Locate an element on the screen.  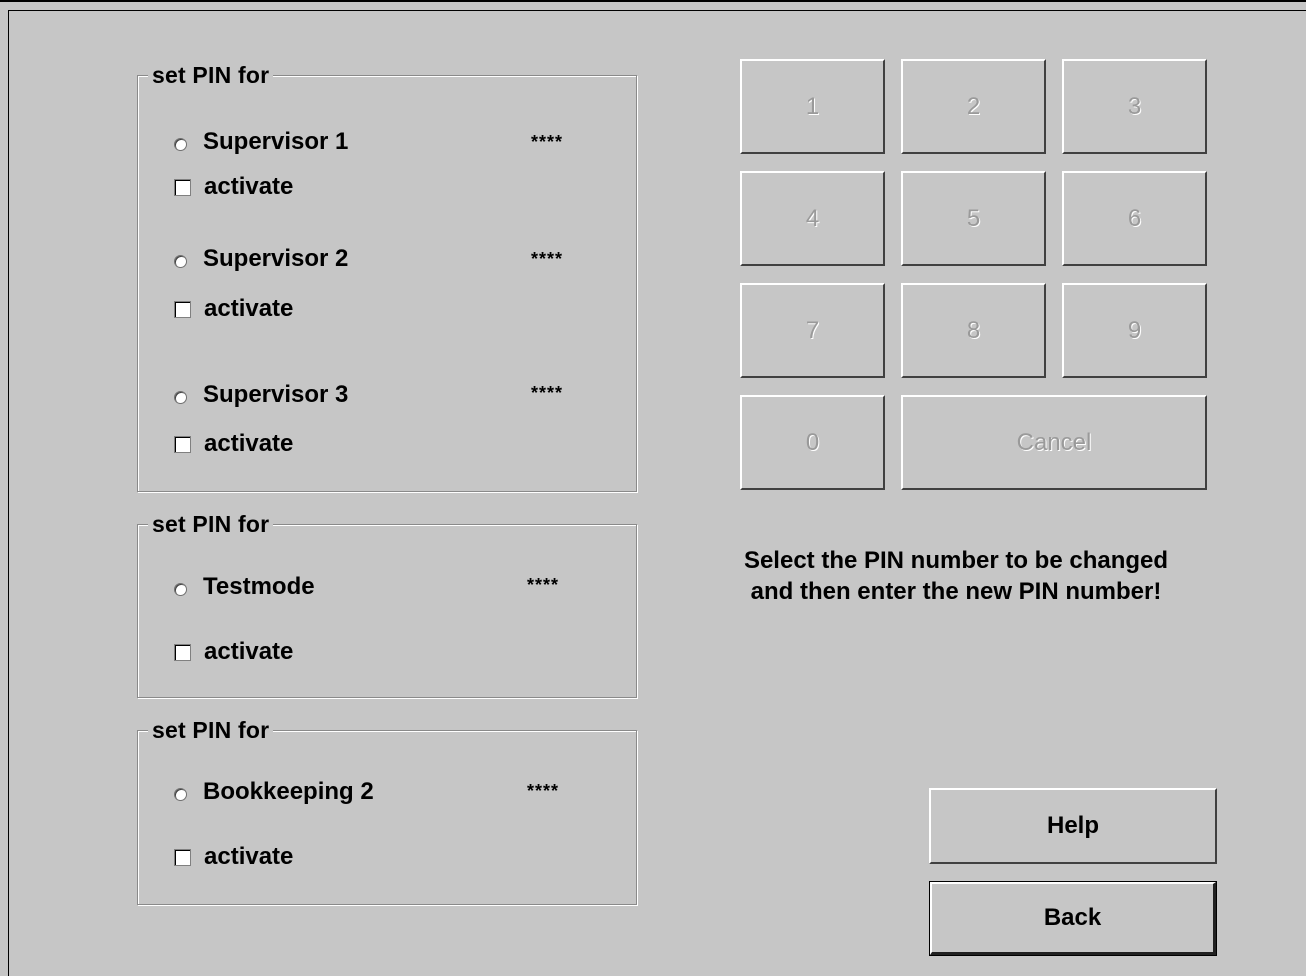
keypad-key-0: 0 is located at coordinates (812, 442).